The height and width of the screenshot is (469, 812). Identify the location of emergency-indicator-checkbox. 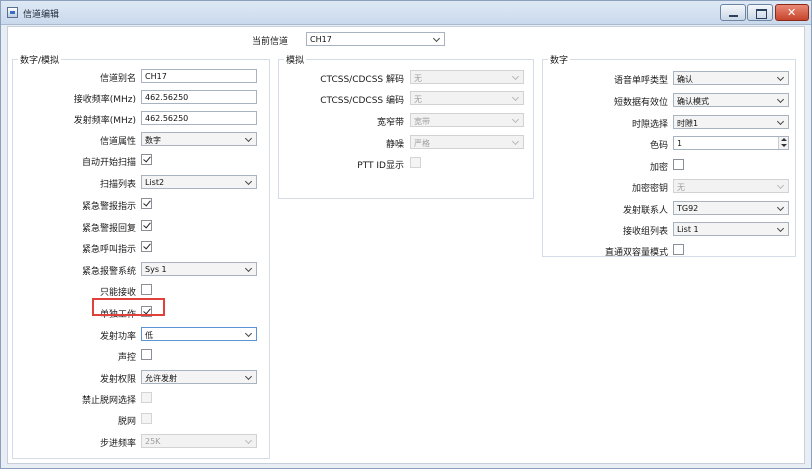
(146, 203).